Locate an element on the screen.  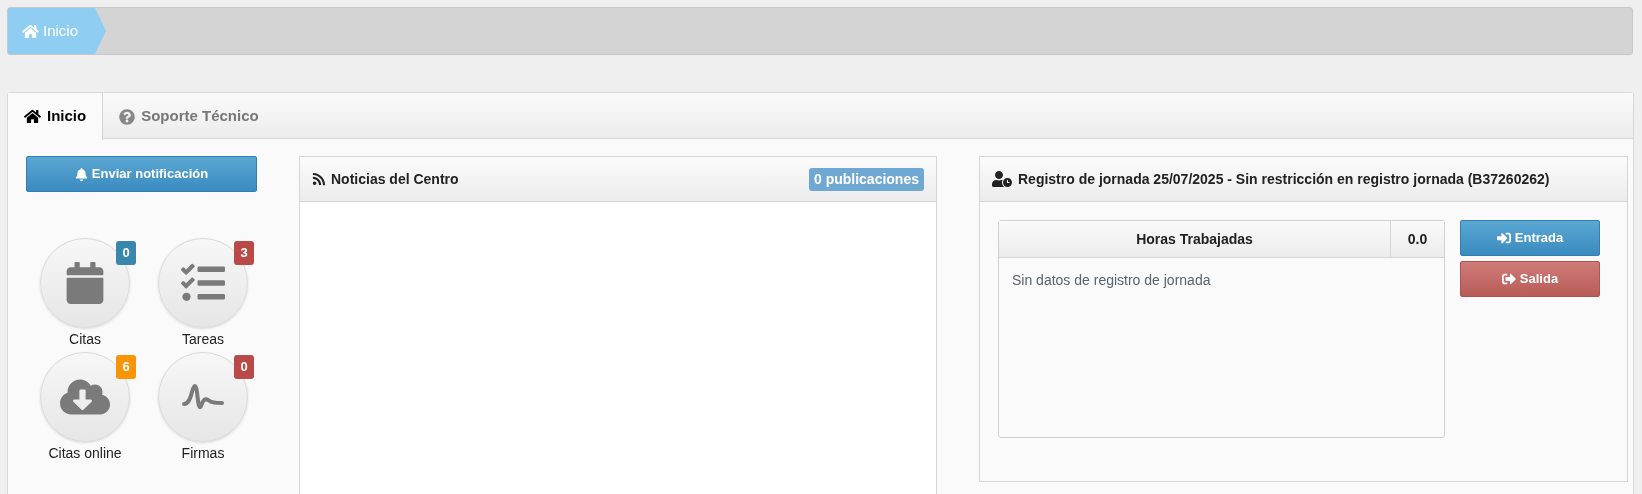
column-header: Horas Trabajadas is located at coordinates (1194, 239).